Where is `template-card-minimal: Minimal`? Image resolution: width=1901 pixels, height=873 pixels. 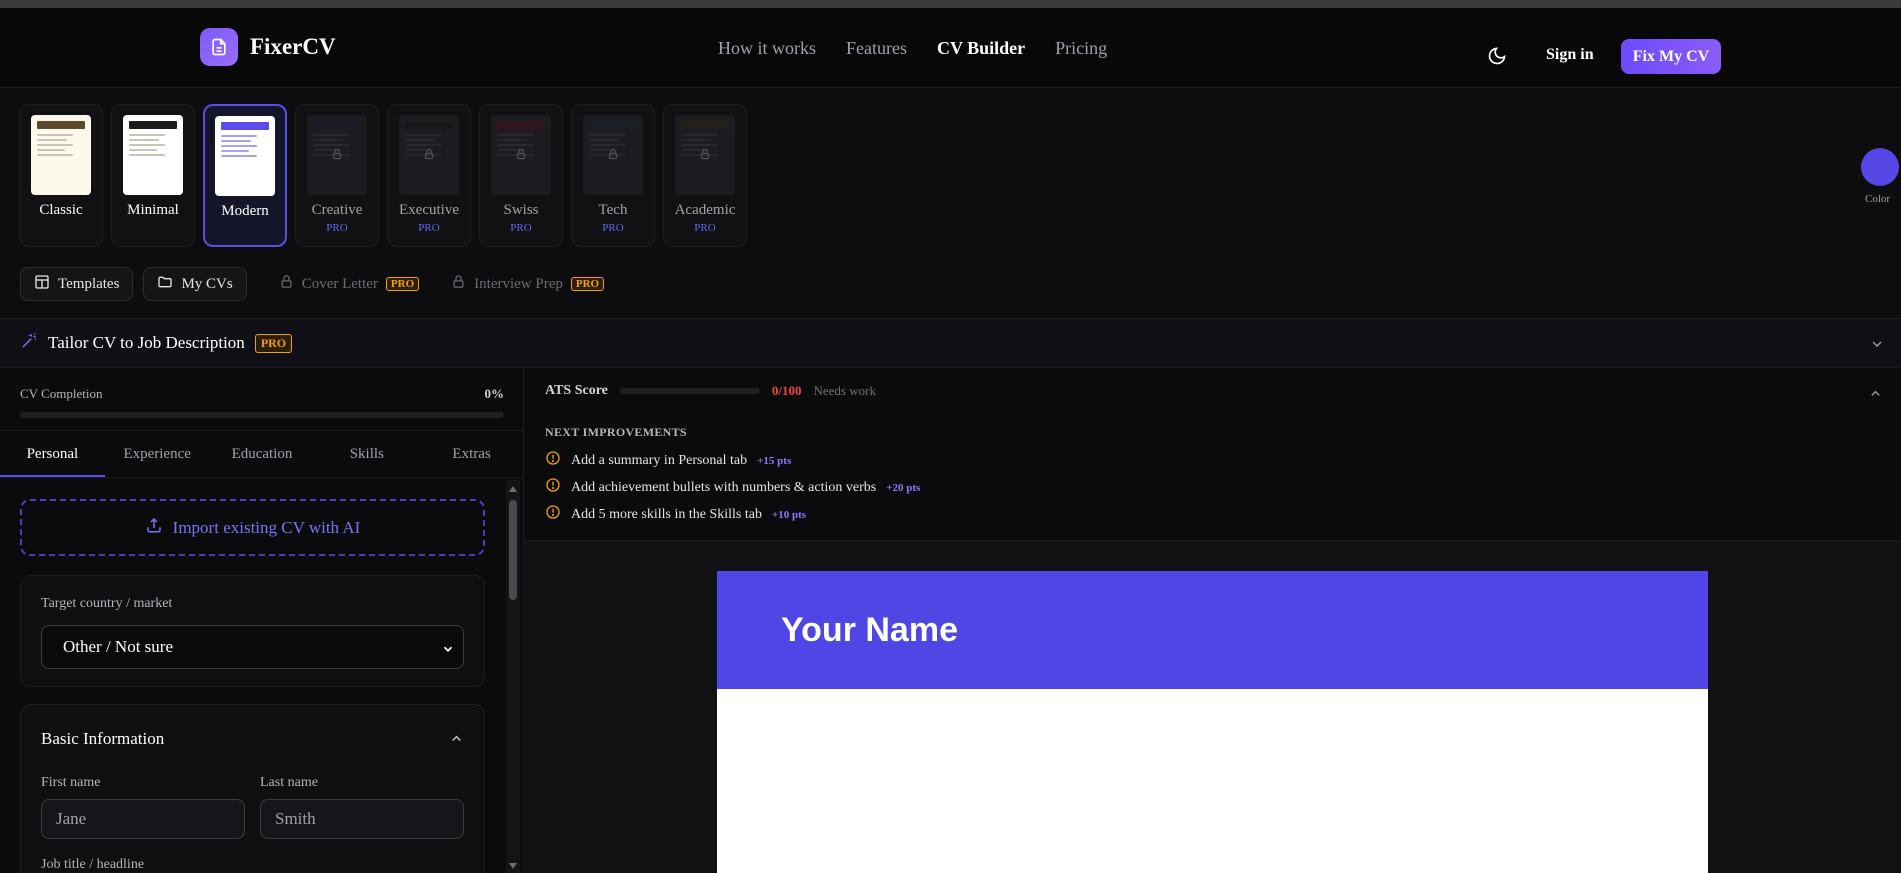
template-card-minimal: Minimal is located at coordinates (153, 175).